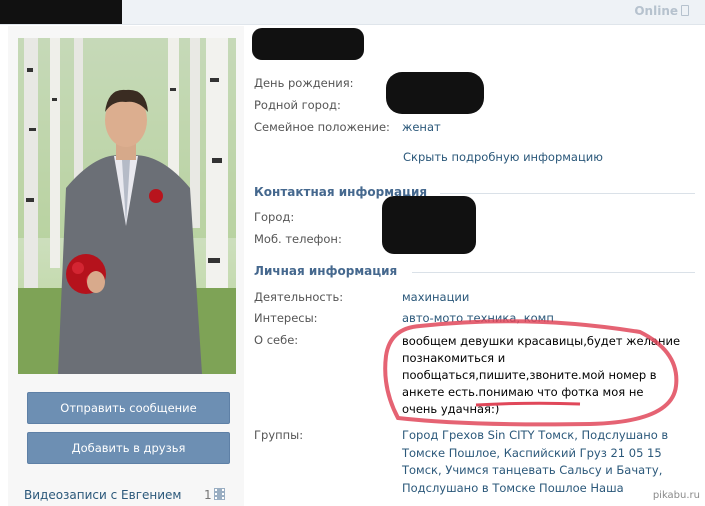 The height and width of the screenshot is (506, 705). Describe the element at coordinates (322, 127) in the screenshot. I see `marital-status-label: Семейное положение:` at that location.